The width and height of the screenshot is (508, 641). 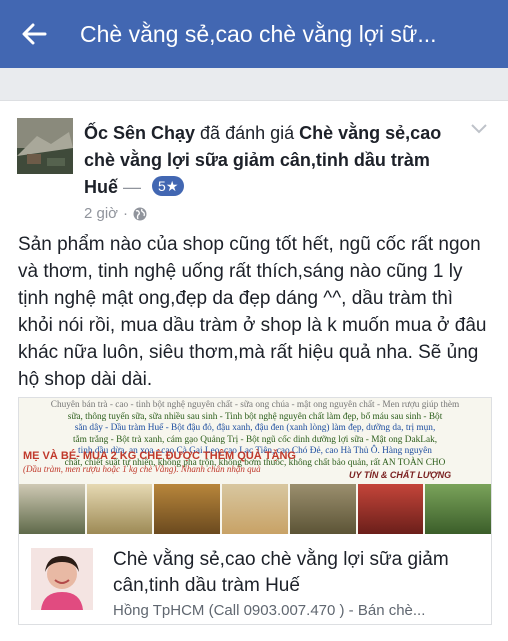 What do you see at coordinates (139, 133) in the screenshot?
I see `author-name: Ốc Sên Chạy` at bounding box center [139, 133].